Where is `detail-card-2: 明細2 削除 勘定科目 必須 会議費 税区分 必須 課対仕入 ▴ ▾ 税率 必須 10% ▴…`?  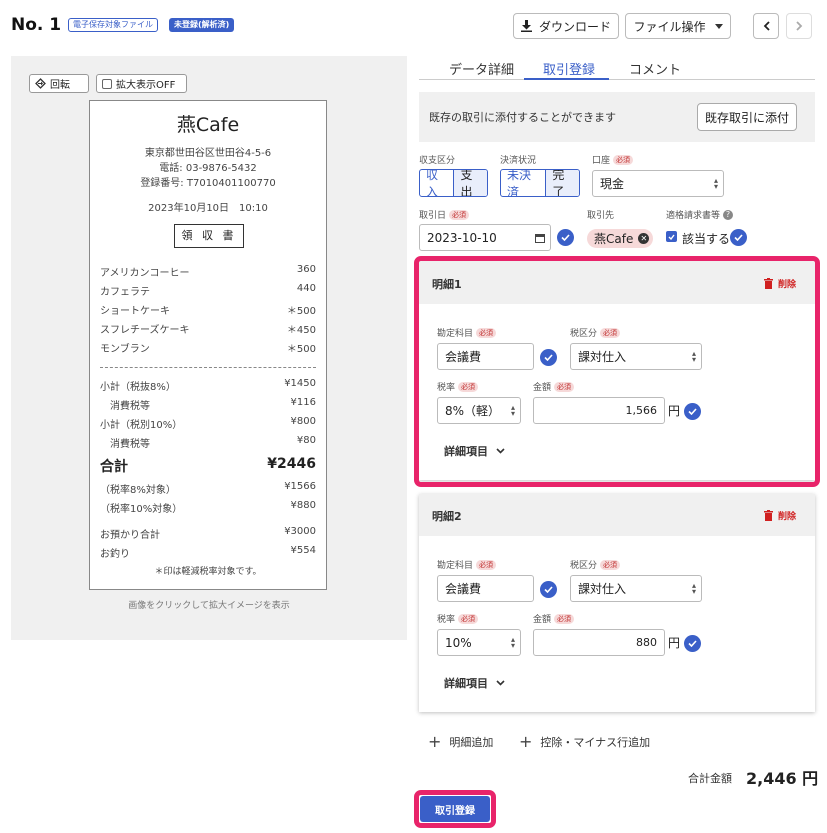 detail-card-2: 明細2 削除 勘定科目 必須 会議費 税区分 必須 課対仕入 ▴ ▾ 税率 必須 10% ▴… is located at coordinates (617, 603).